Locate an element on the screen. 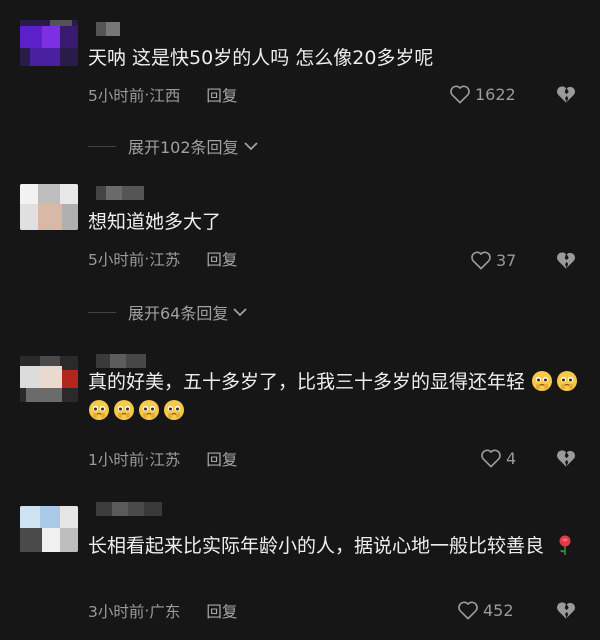 The width and height of the screenshot is (600, 640). comment-time: 1小时前 is located at coordinates (116, 460).